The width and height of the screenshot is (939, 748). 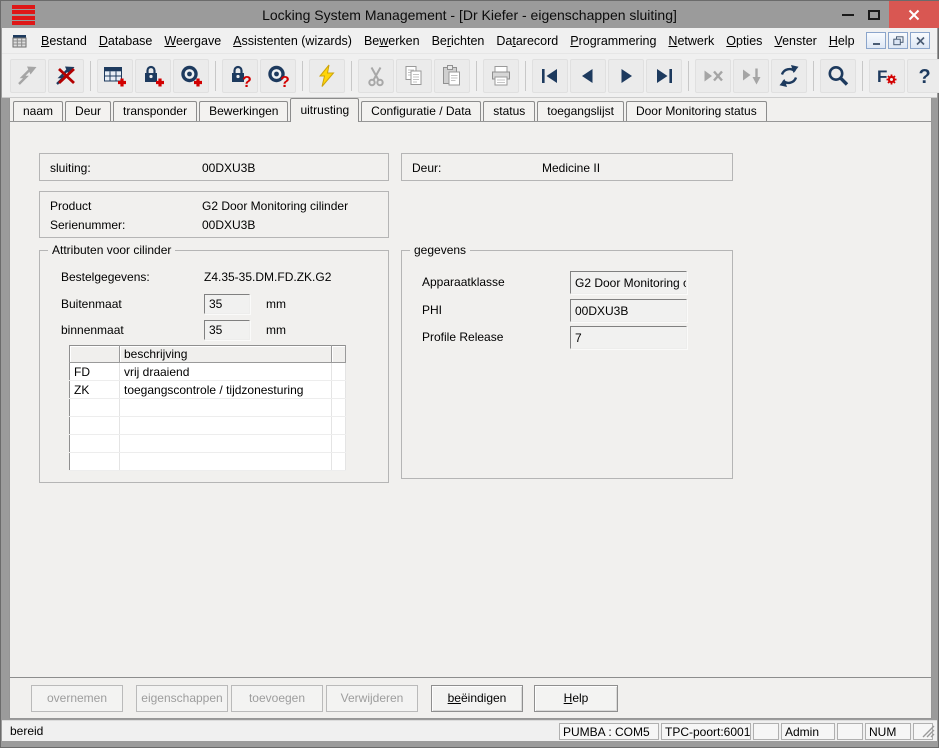 I want to click on mdi-restore-icon, so click(x=897, y=40).